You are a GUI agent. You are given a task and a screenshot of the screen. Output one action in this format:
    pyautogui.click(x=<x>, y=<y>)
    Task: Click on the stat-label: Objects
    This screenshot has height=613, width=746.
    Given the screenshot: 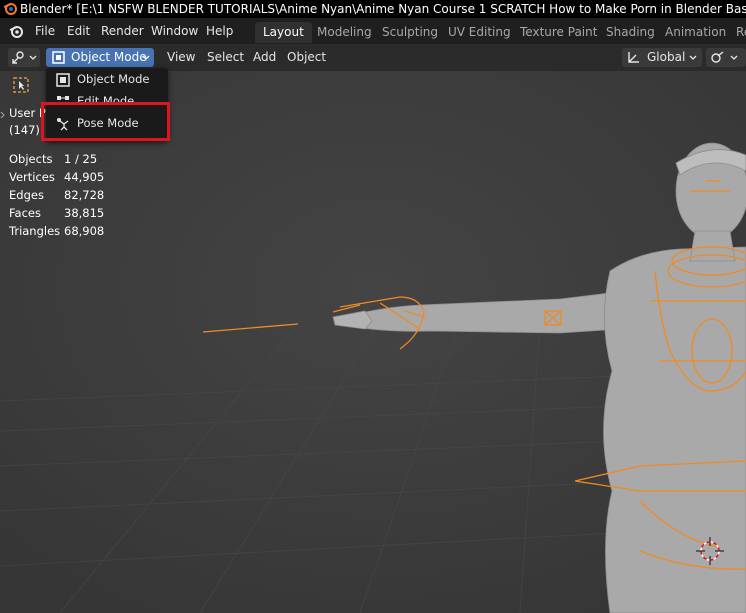 What is the action you would take?
    pyautogui.click(x=31, y=159)
    